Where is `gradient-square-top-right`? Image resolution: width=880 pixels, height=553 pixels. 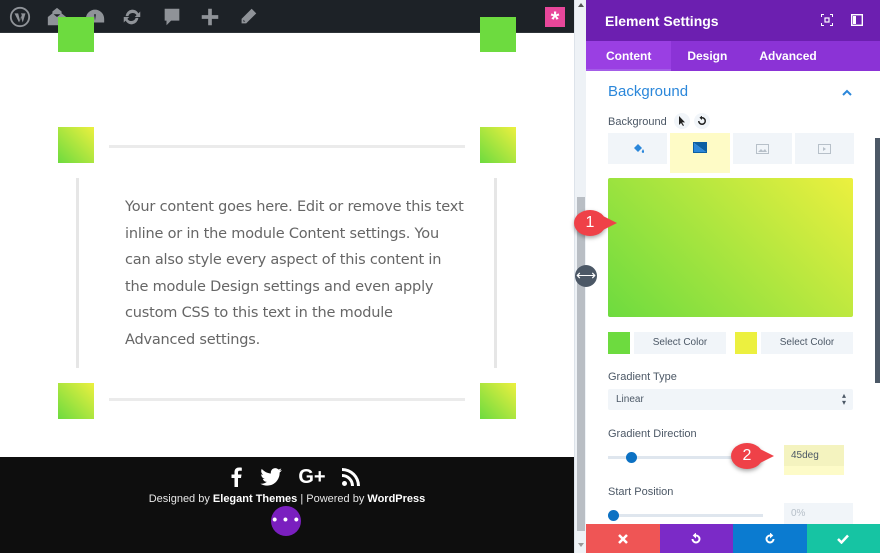
gradient-square-top-right is located at coordinates (498, 34).